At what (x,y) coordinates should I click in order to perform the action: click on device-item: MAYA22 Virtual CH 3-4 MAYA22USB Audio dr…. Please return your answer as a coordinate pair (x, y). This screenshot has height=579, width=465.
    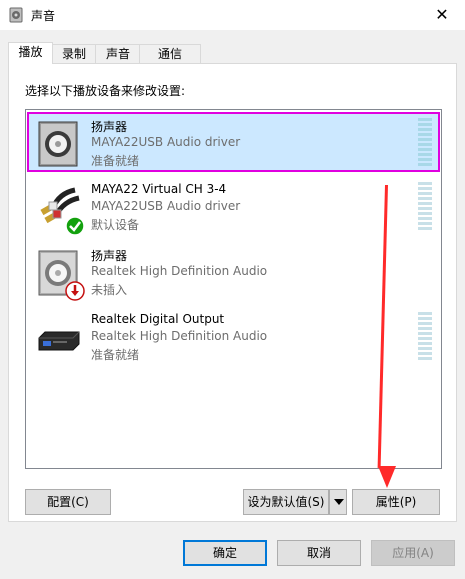
    Looking at the image, I should click on (233, 206).